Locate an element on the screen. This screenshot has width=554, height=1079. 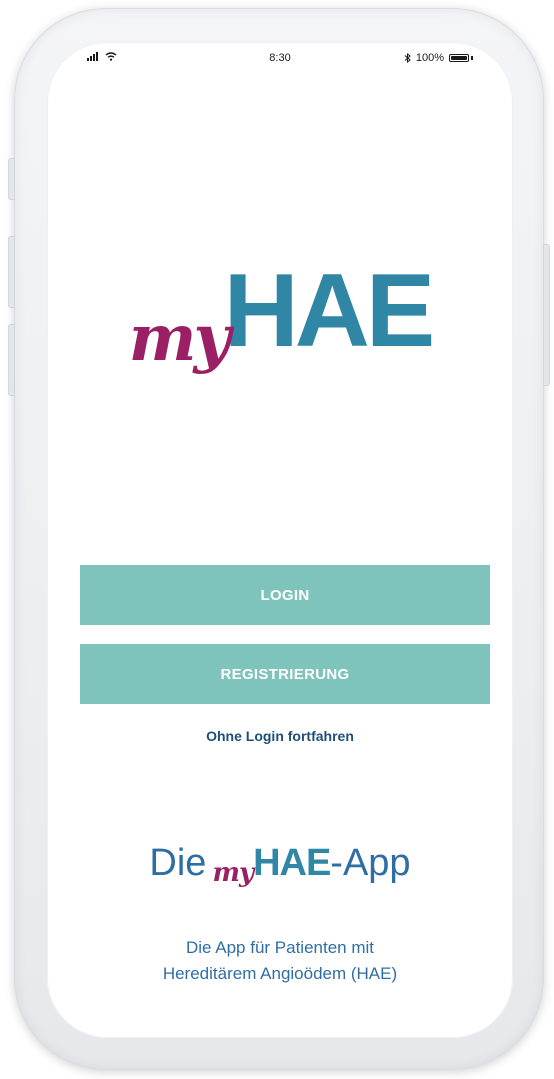
status-bar: 8:30 100% is located at coordinates (280, 60).